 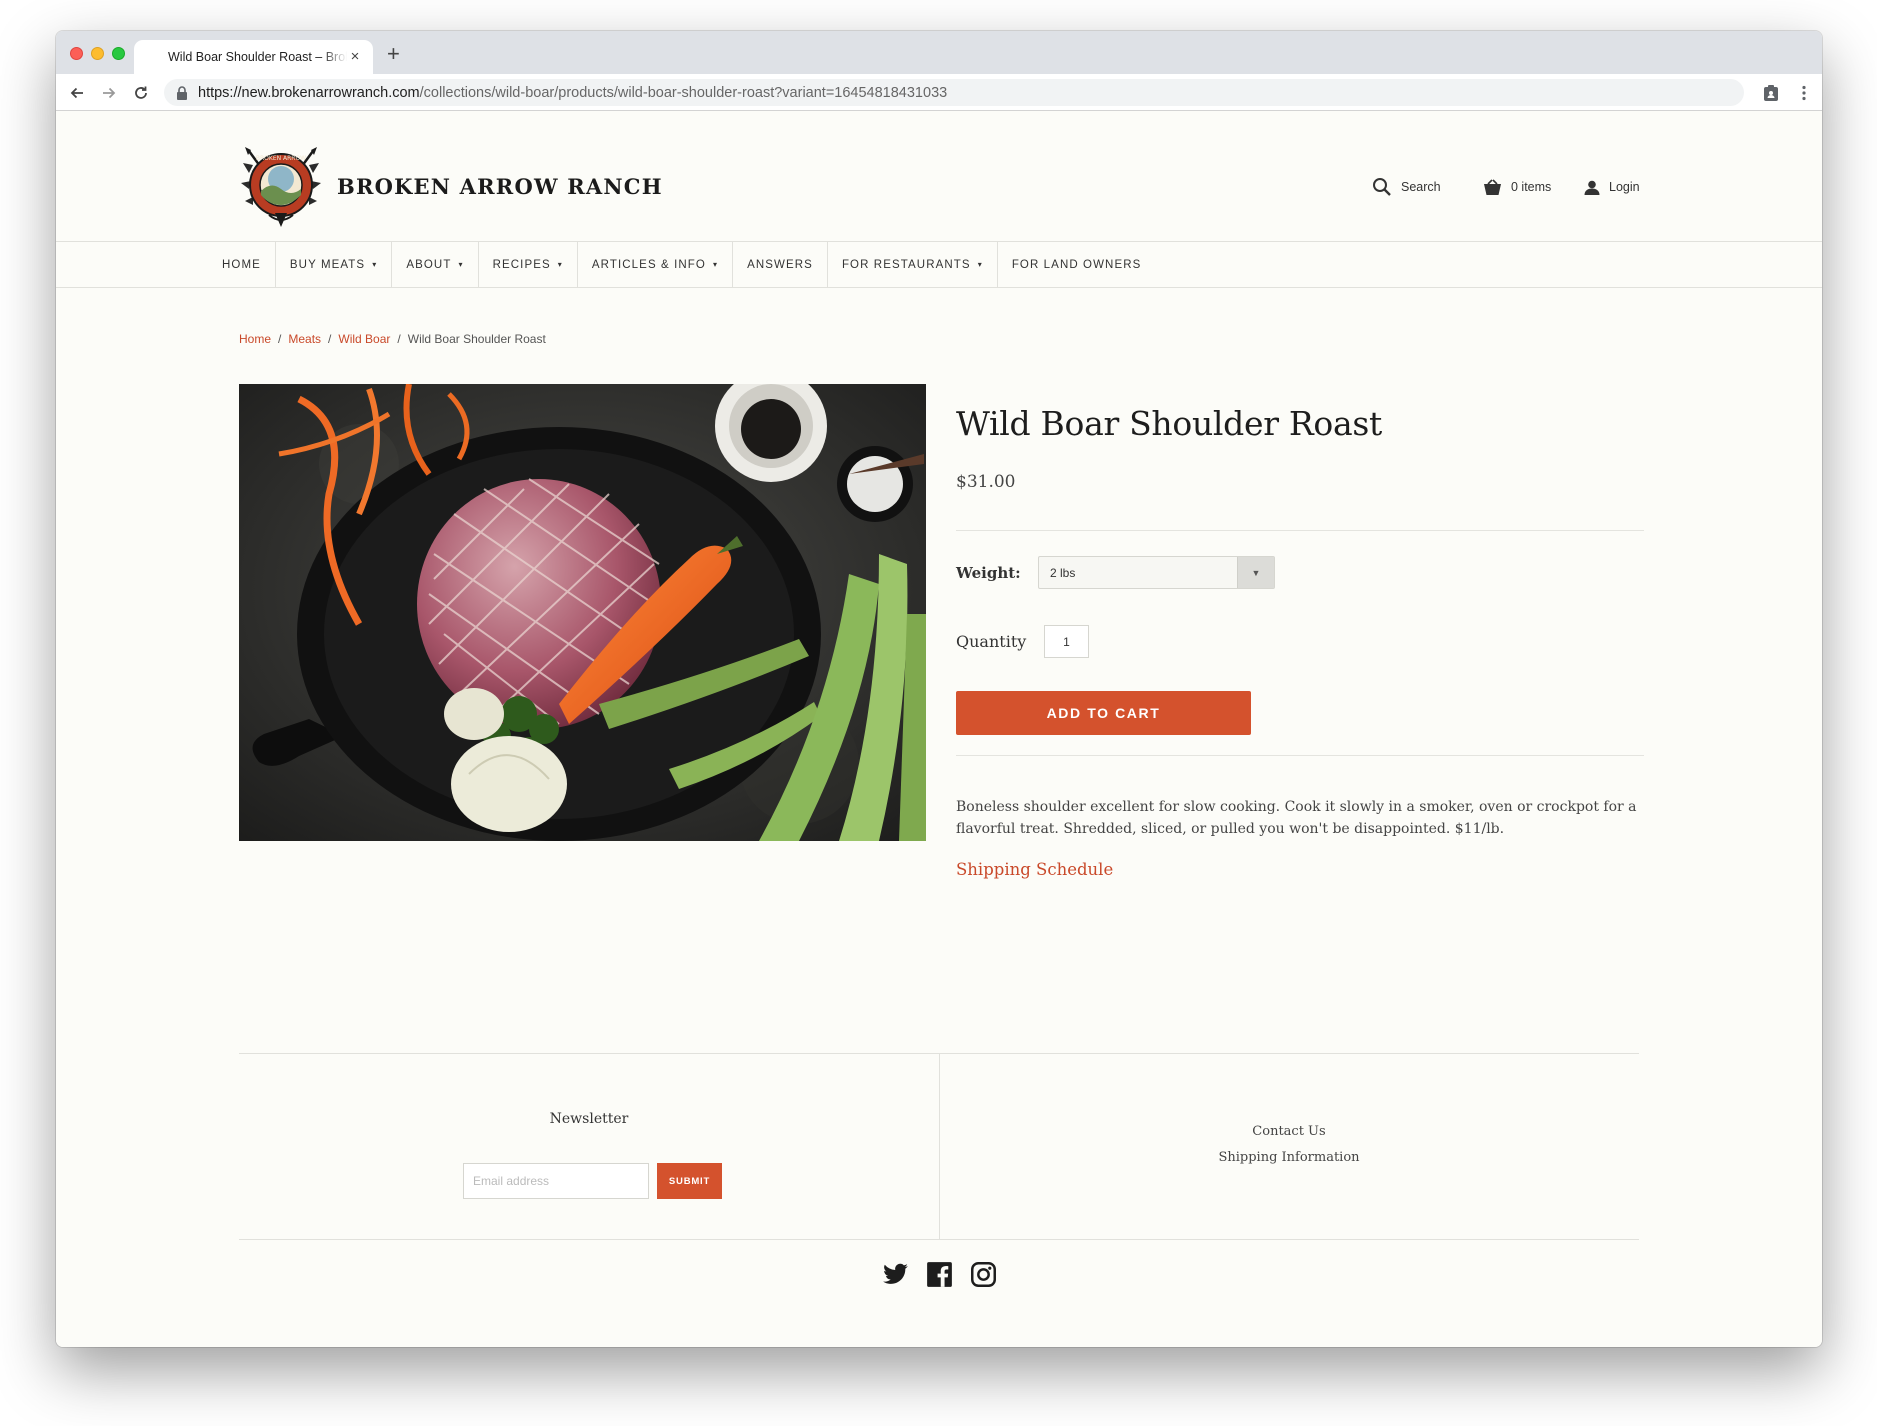 What do you see at coordinates (435, 264) in the screenshot?
I see `nav-item-about: ABOUT ▾` at bounding box center [435, 264].